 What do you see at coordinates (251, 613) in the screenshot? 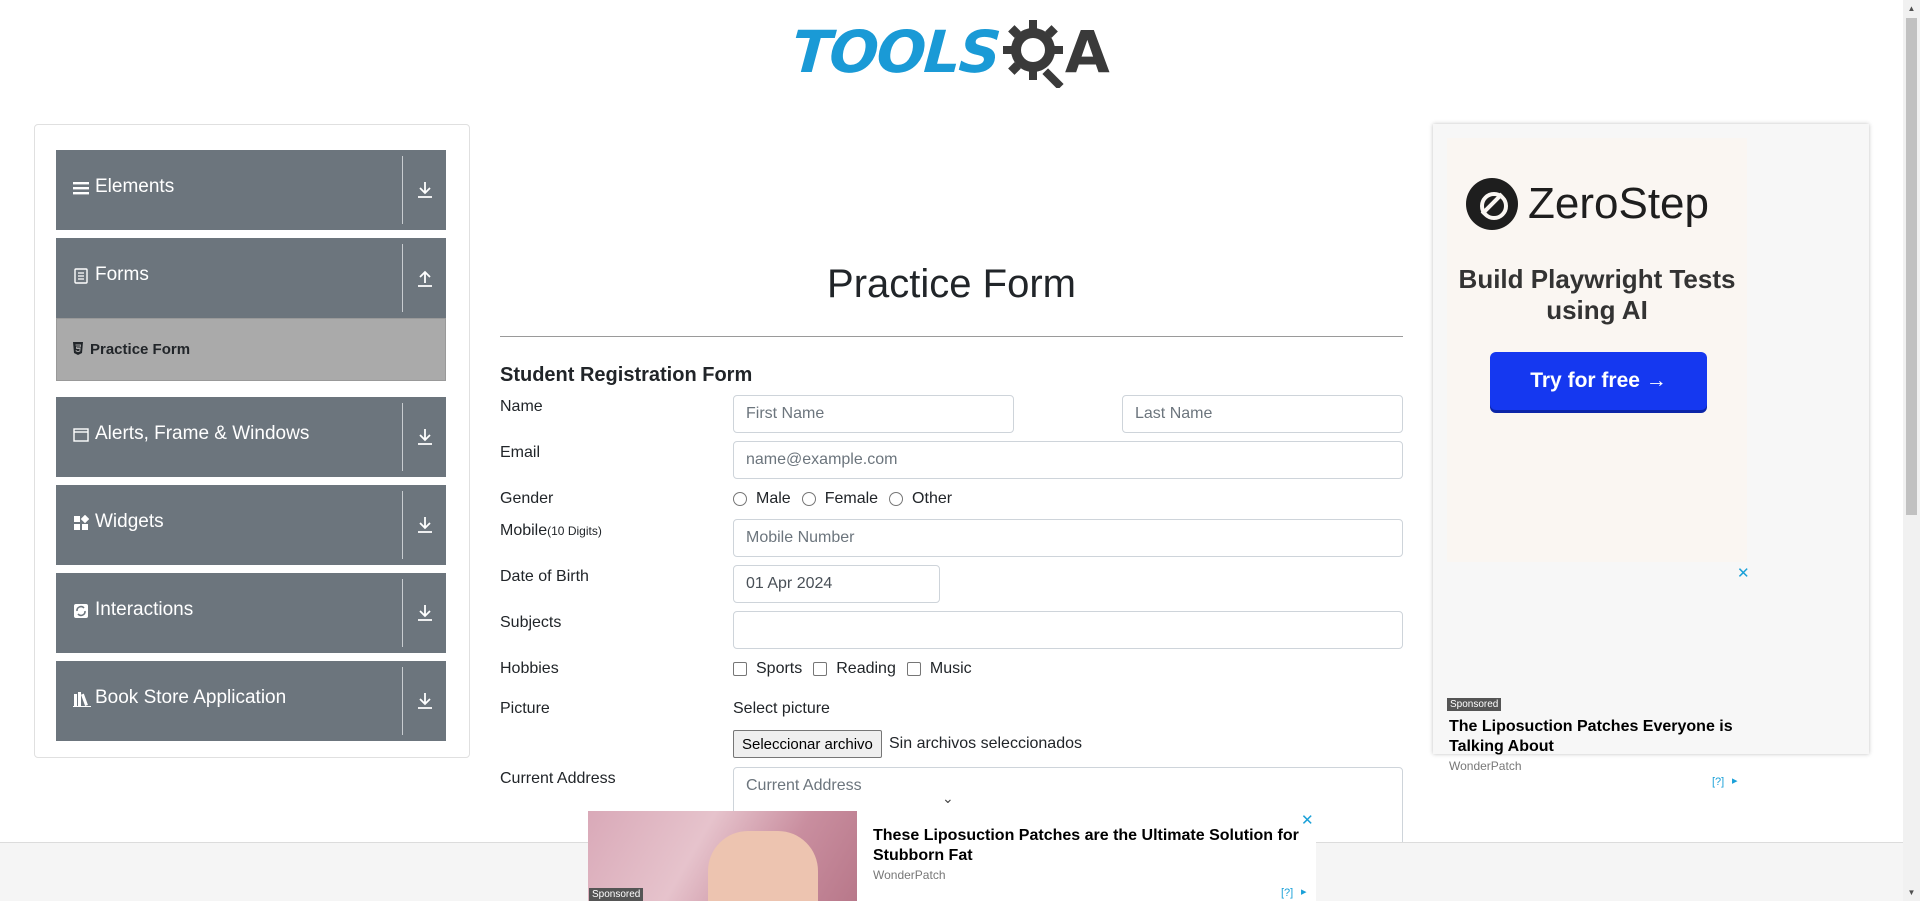
I see `sidebar-group-interactions: Interactions` at bounding box center [251, 613].